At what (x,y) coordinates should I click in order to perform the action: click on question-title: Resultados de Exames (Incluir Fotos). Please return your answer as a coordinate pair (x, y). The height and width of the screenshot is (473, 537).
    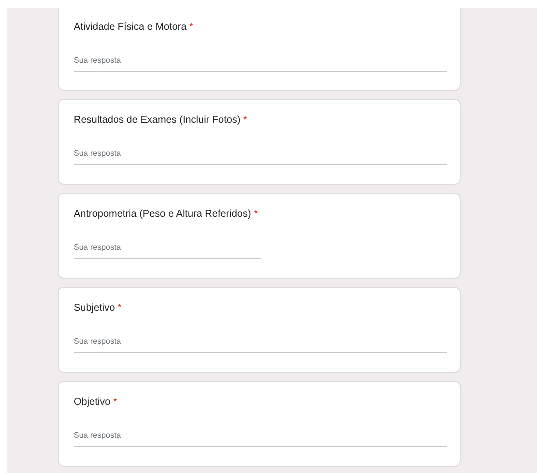
    Looking at the image, I should click on (157, 120).